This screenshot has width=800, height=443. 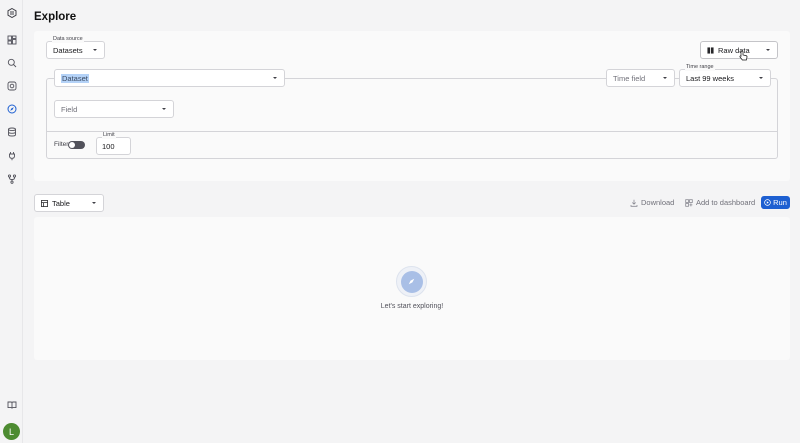 I want to click on download-button: Download, so click(x=652, y=202).